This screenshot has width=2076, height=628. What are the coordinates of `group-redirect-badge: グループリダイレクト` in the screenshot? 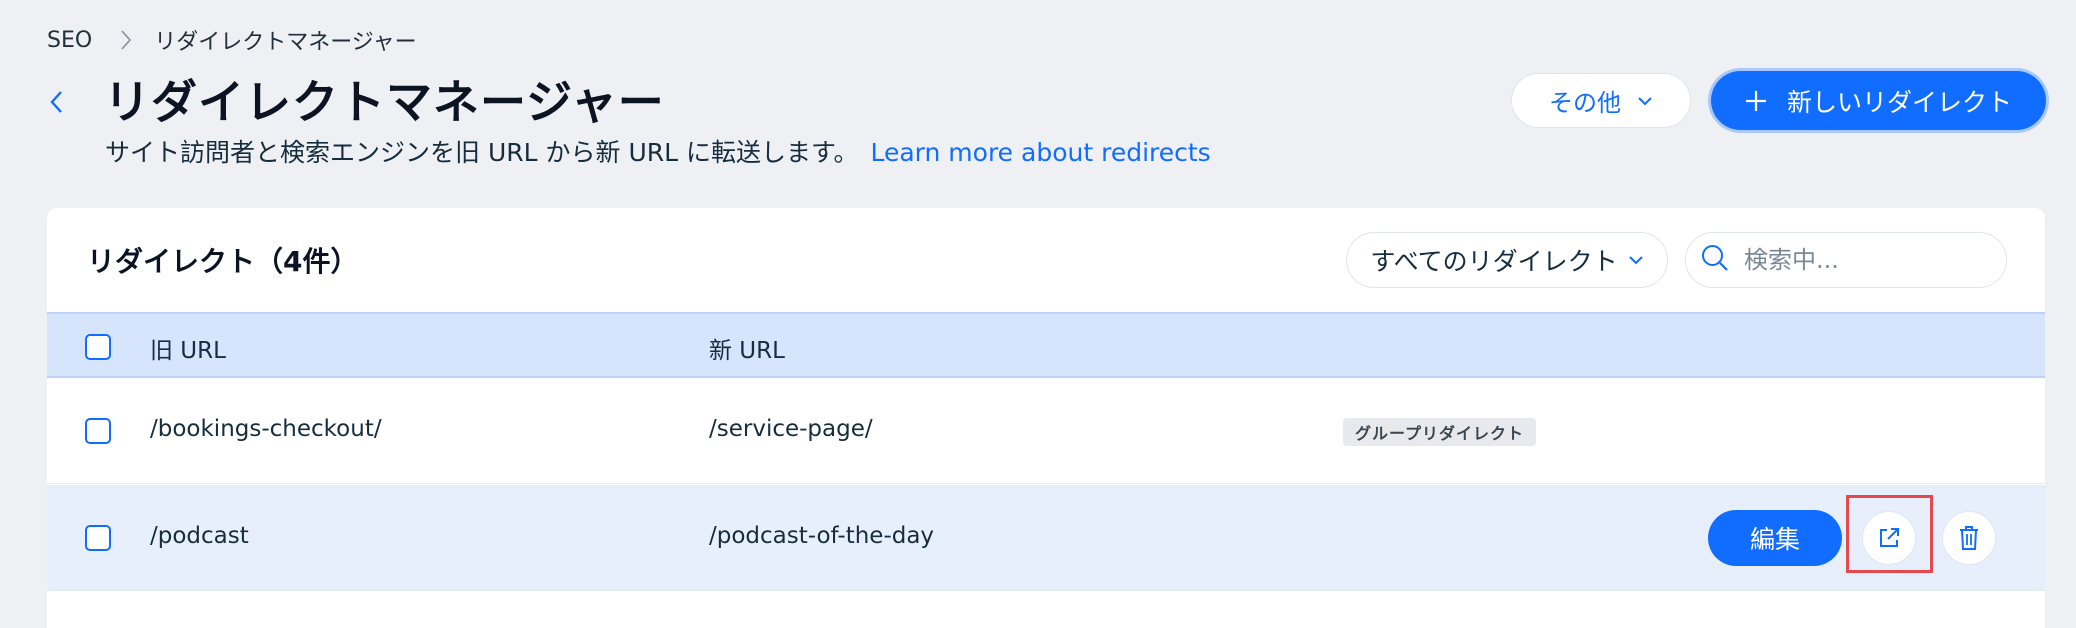 It's located at (1440, 432).